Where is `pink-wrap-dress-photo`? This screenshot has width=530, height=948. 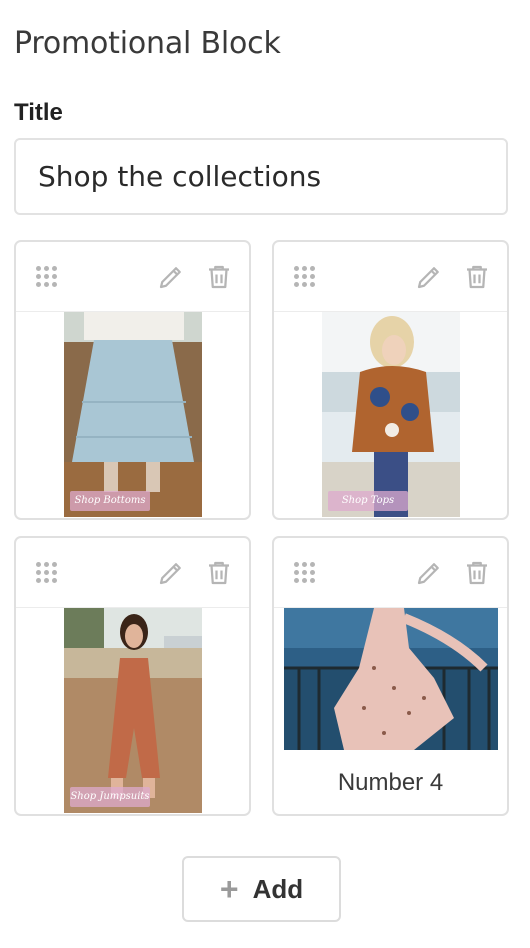
pink-wrap-dress-photo is located at coordinates (391, 679).